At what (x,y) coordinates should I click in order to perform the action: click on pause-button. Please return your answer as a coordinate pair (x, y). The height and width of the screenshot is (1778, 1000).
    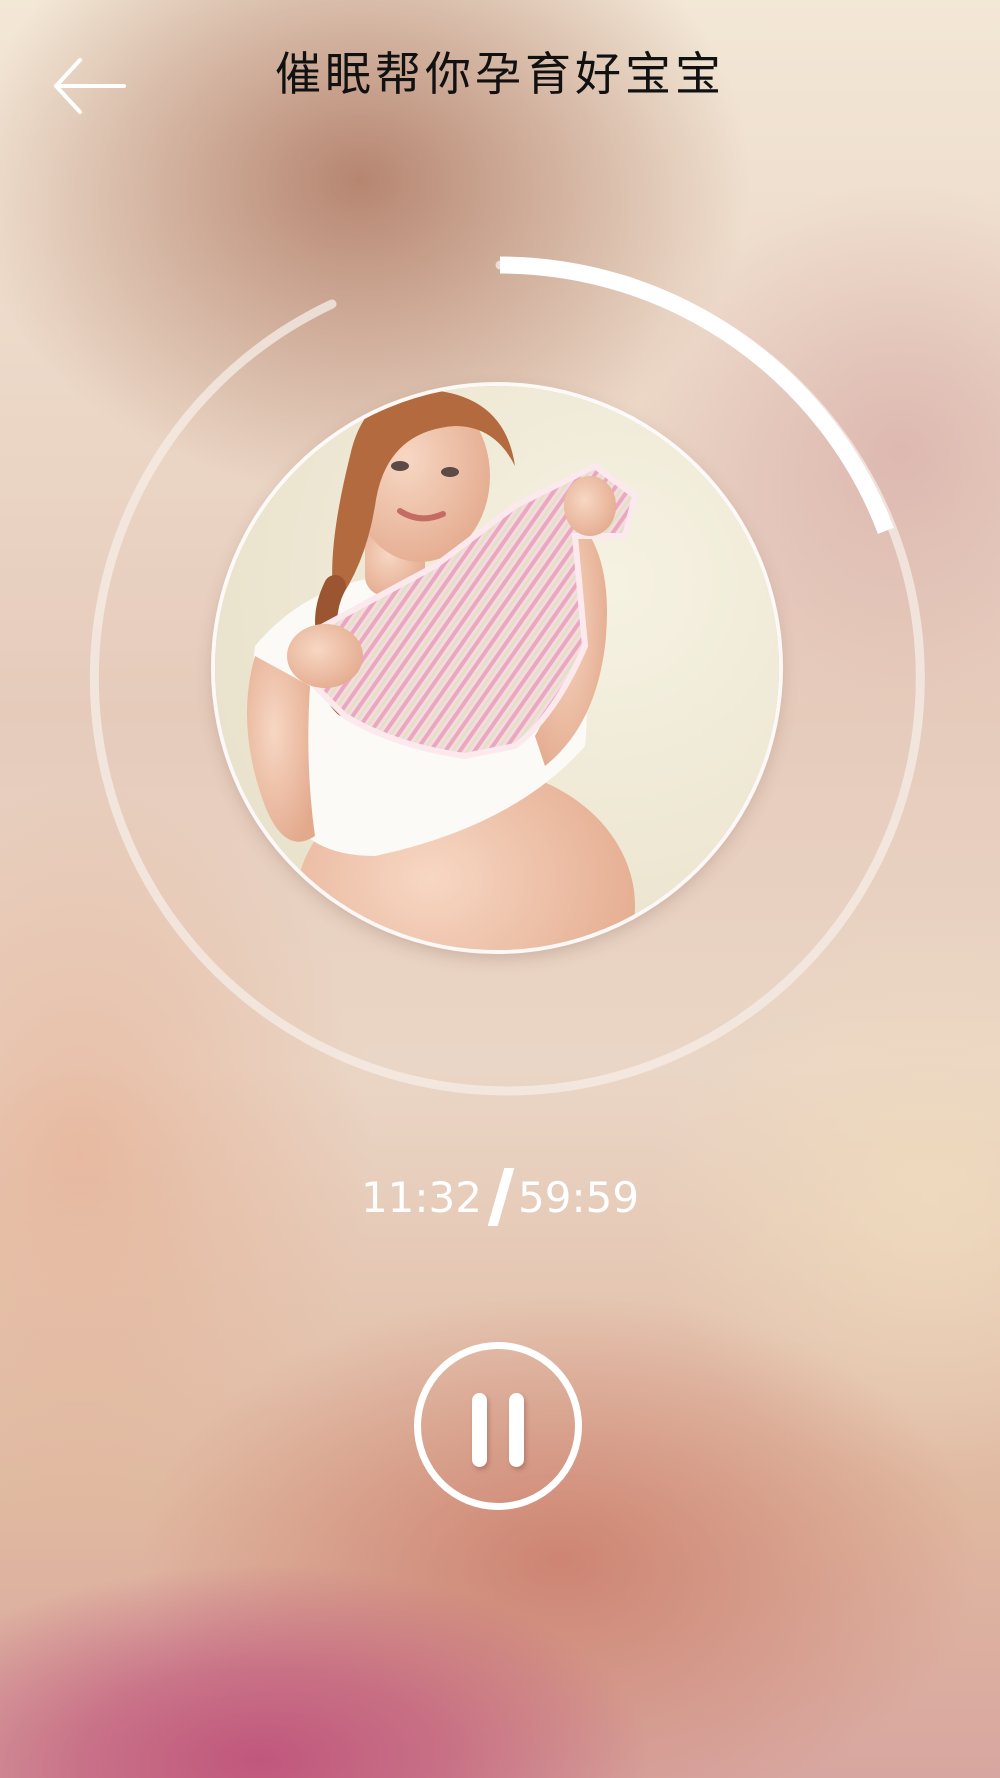
    Looking at the image, I should click on (498, 1426).